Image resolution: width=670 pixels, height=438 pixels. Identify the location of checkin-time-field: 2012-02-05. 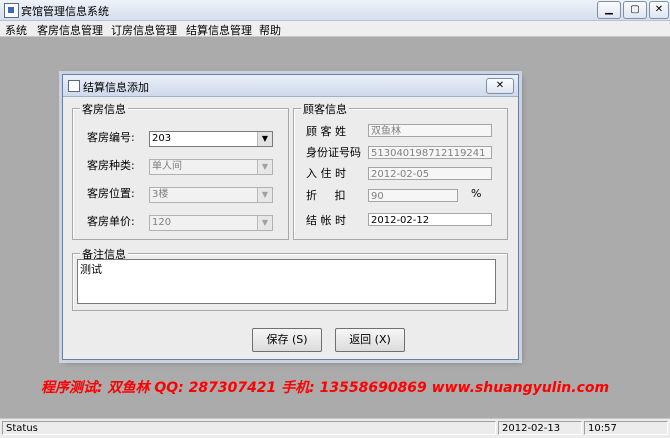
(430, 173).